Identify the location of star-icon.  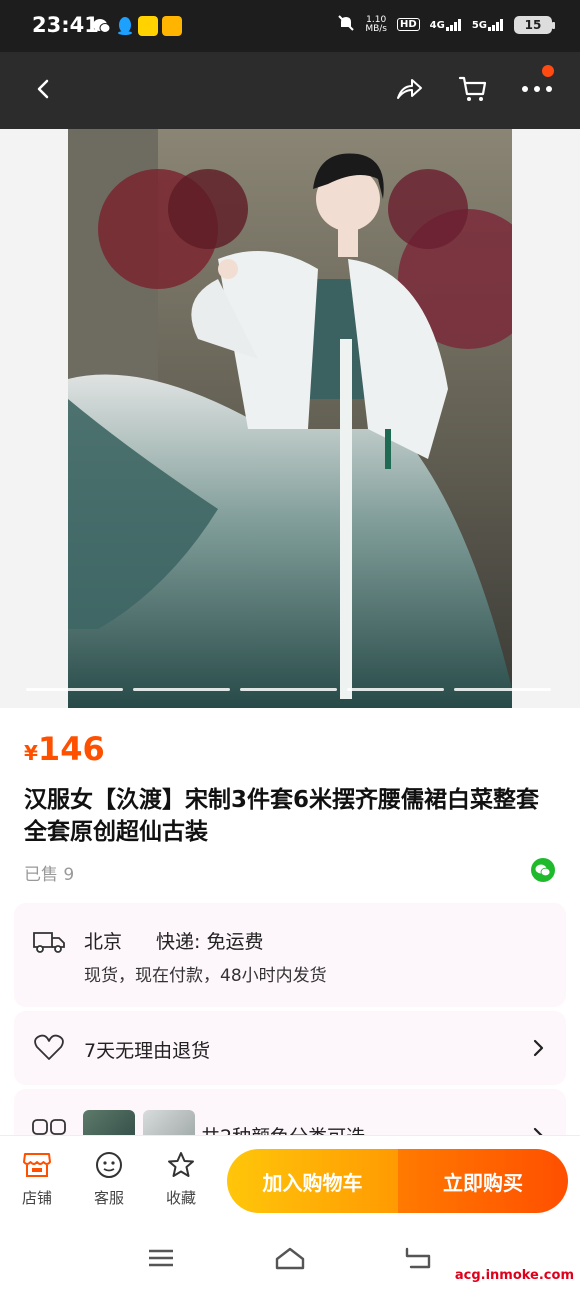
(181, 1164).